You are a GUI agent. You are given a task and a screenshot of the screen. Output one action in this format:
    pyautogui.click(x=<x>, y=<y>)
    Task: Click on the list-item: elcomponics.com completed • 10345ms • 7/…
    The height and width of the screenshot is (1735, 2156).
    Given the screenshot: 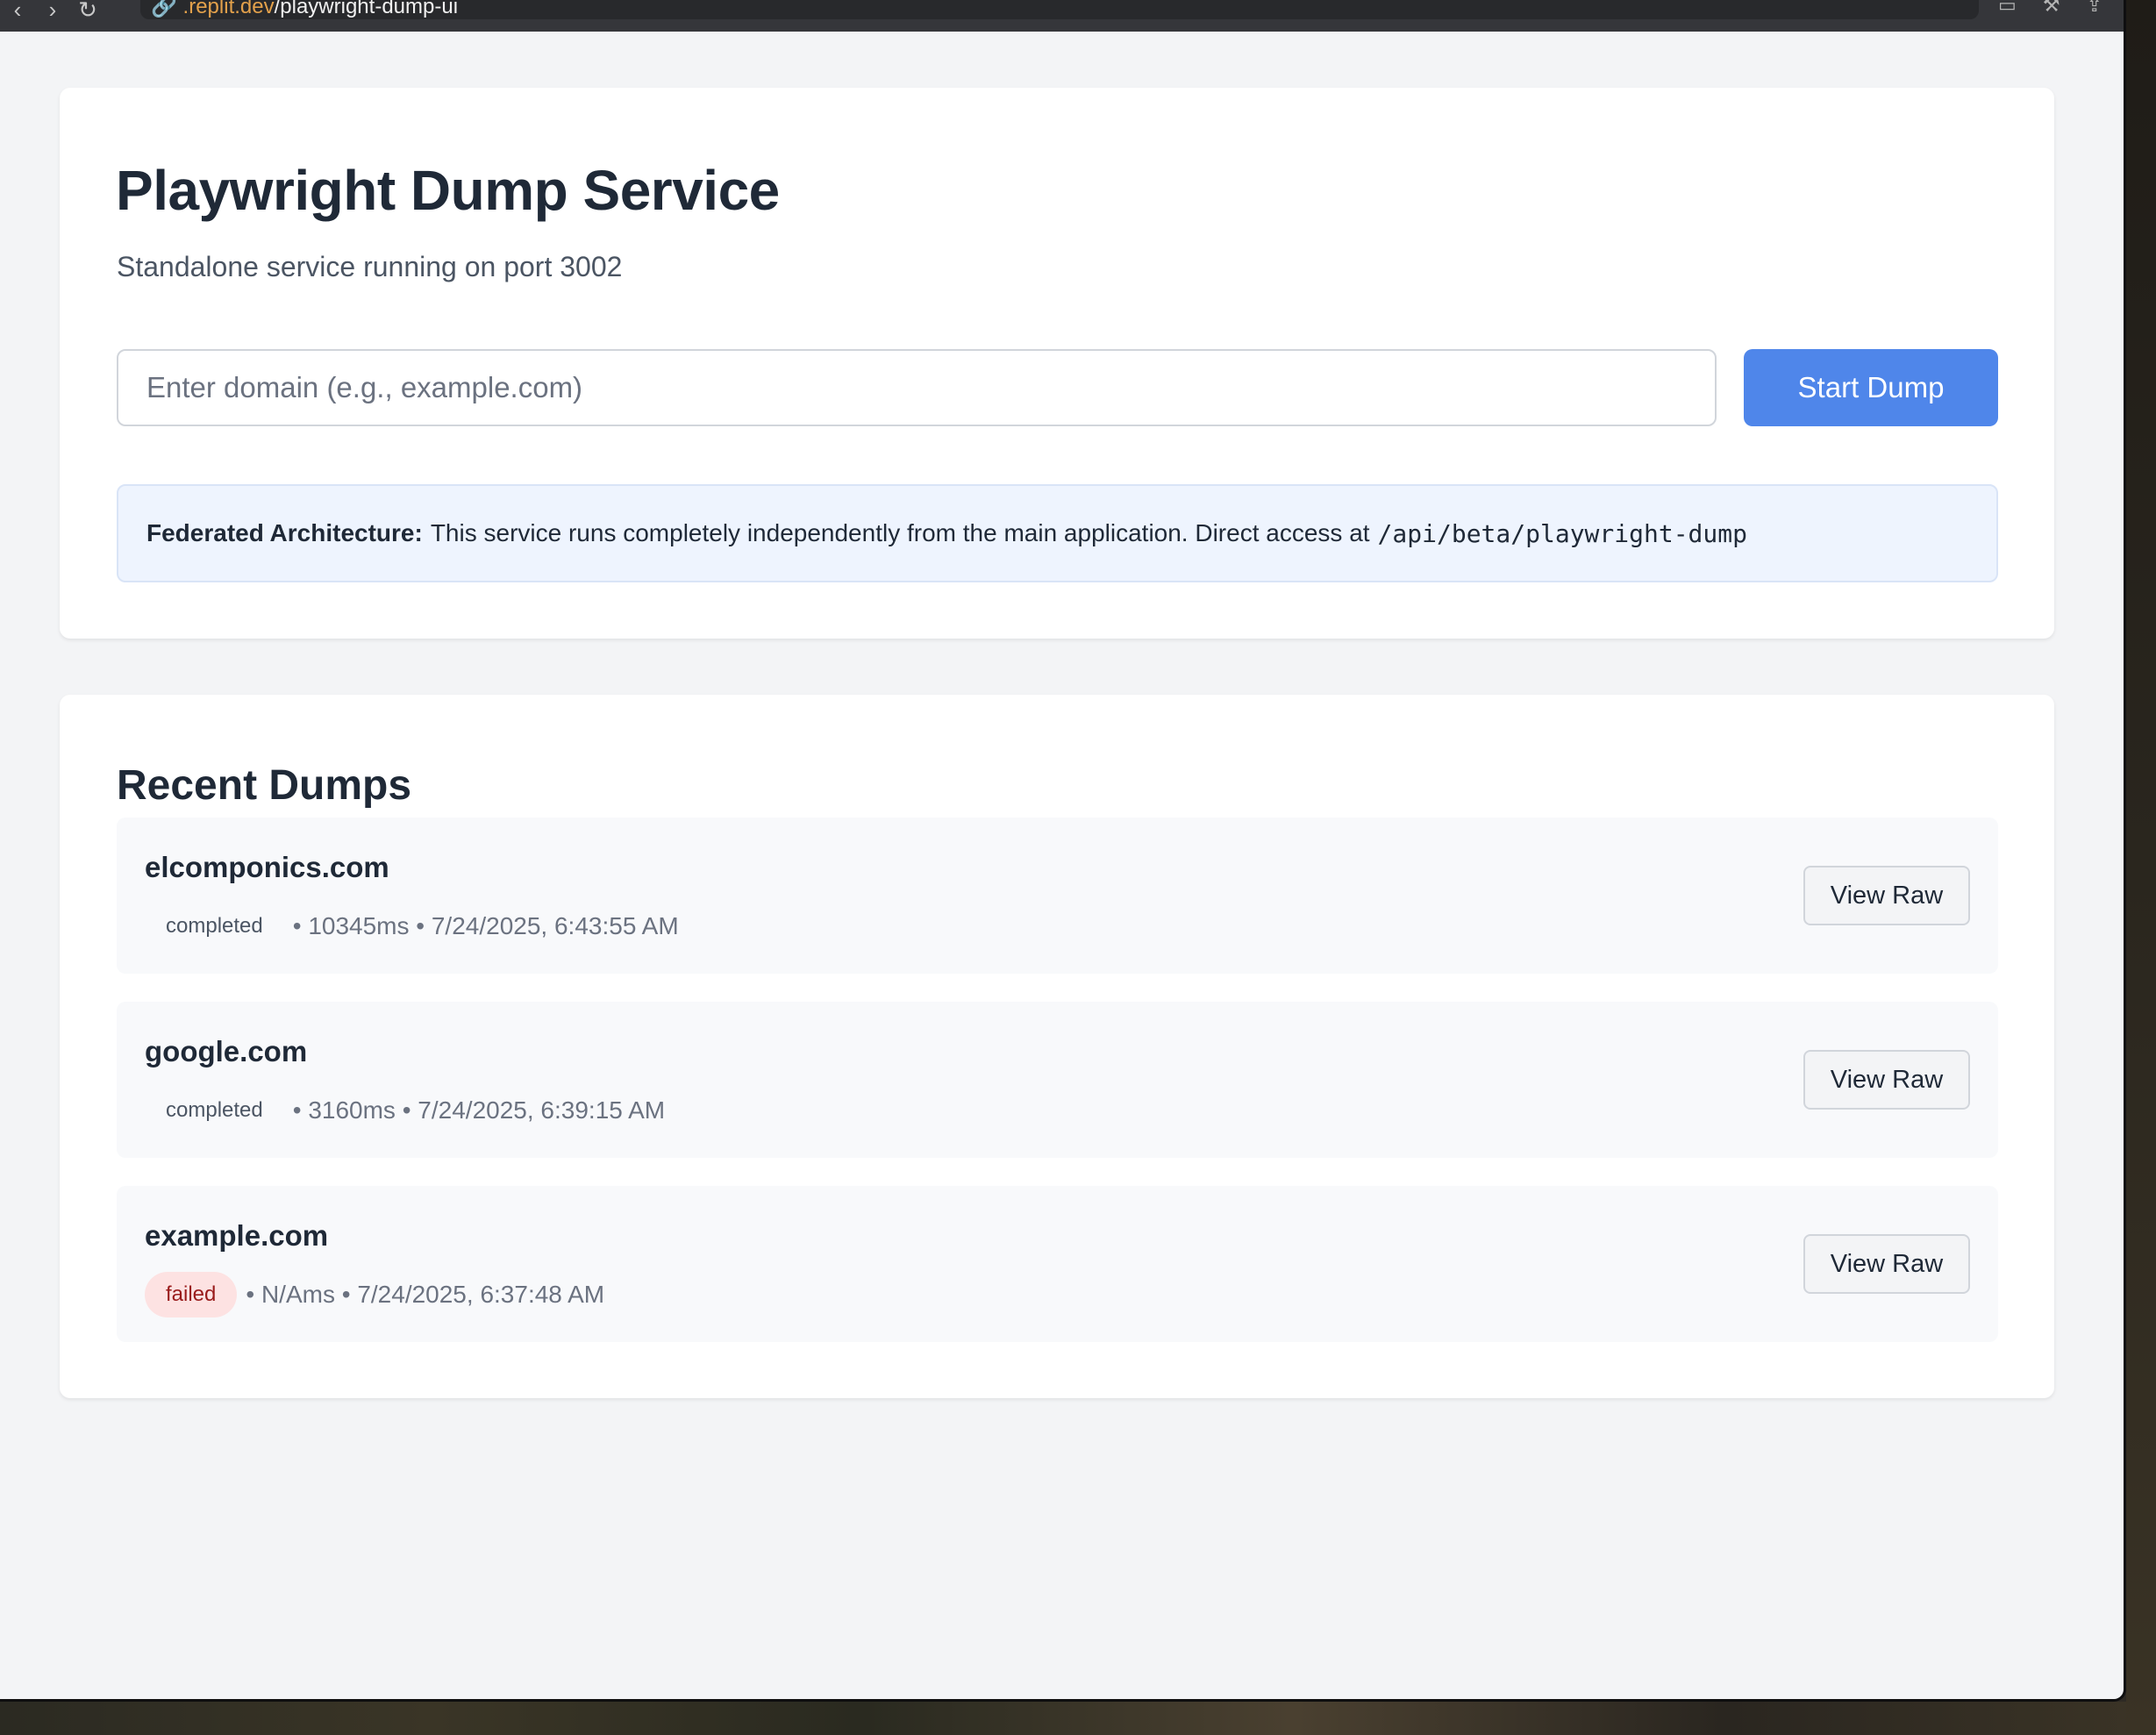 What is the action you would take?
    pyautogui.click(x=1057, y=896)
    